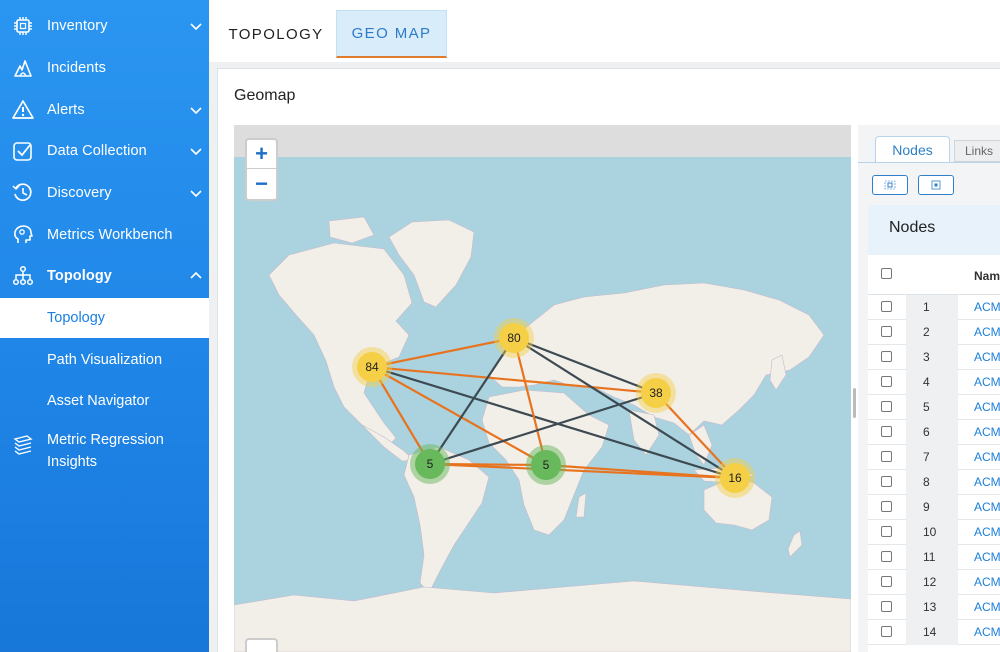 The image size is (1000, 652). What do you see at coordinates (98, 401) in the screenshot?
I see `sidebar-subitem-label: Asset Navigator` at bounding box center [98, 401].